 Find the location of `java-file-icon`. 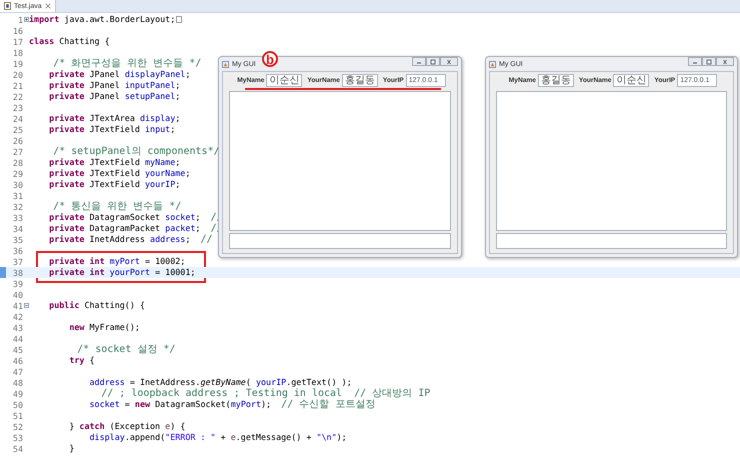

java-file-icon is located at coordinates (7, 6).